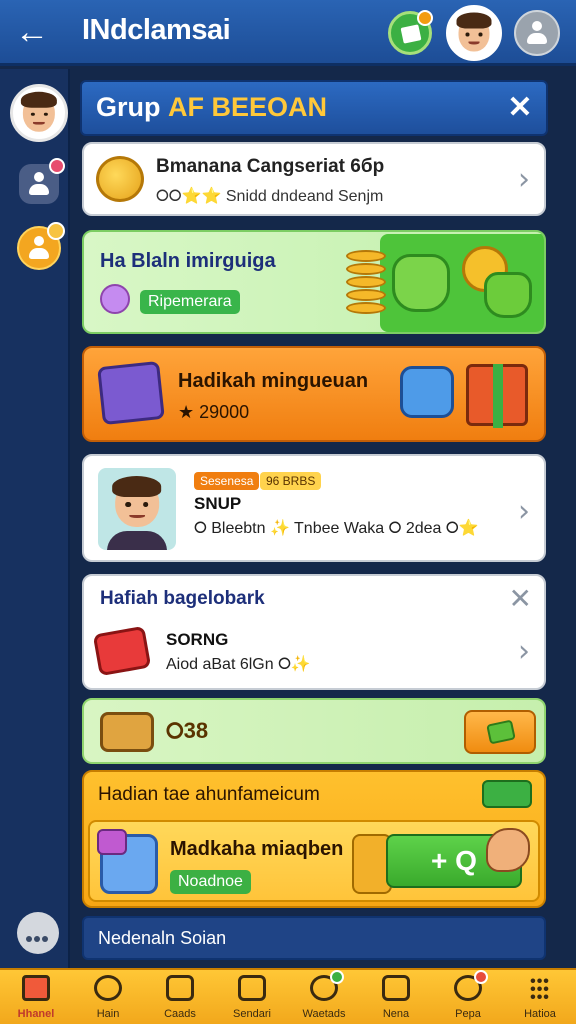  Describe the element at coordinates (180, 988) in the screenshot. I see `cards-icon` at that location.